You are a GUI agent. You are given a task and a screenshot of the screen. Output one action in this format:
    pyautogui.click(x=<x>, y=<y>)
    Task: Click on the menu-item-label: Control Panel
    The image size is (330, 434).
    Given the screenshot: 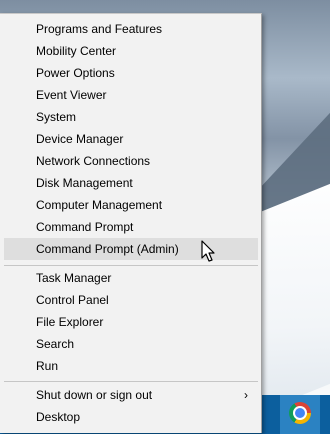 What is the action you would take?
    pyautogui.click(x=72, y=300)
    